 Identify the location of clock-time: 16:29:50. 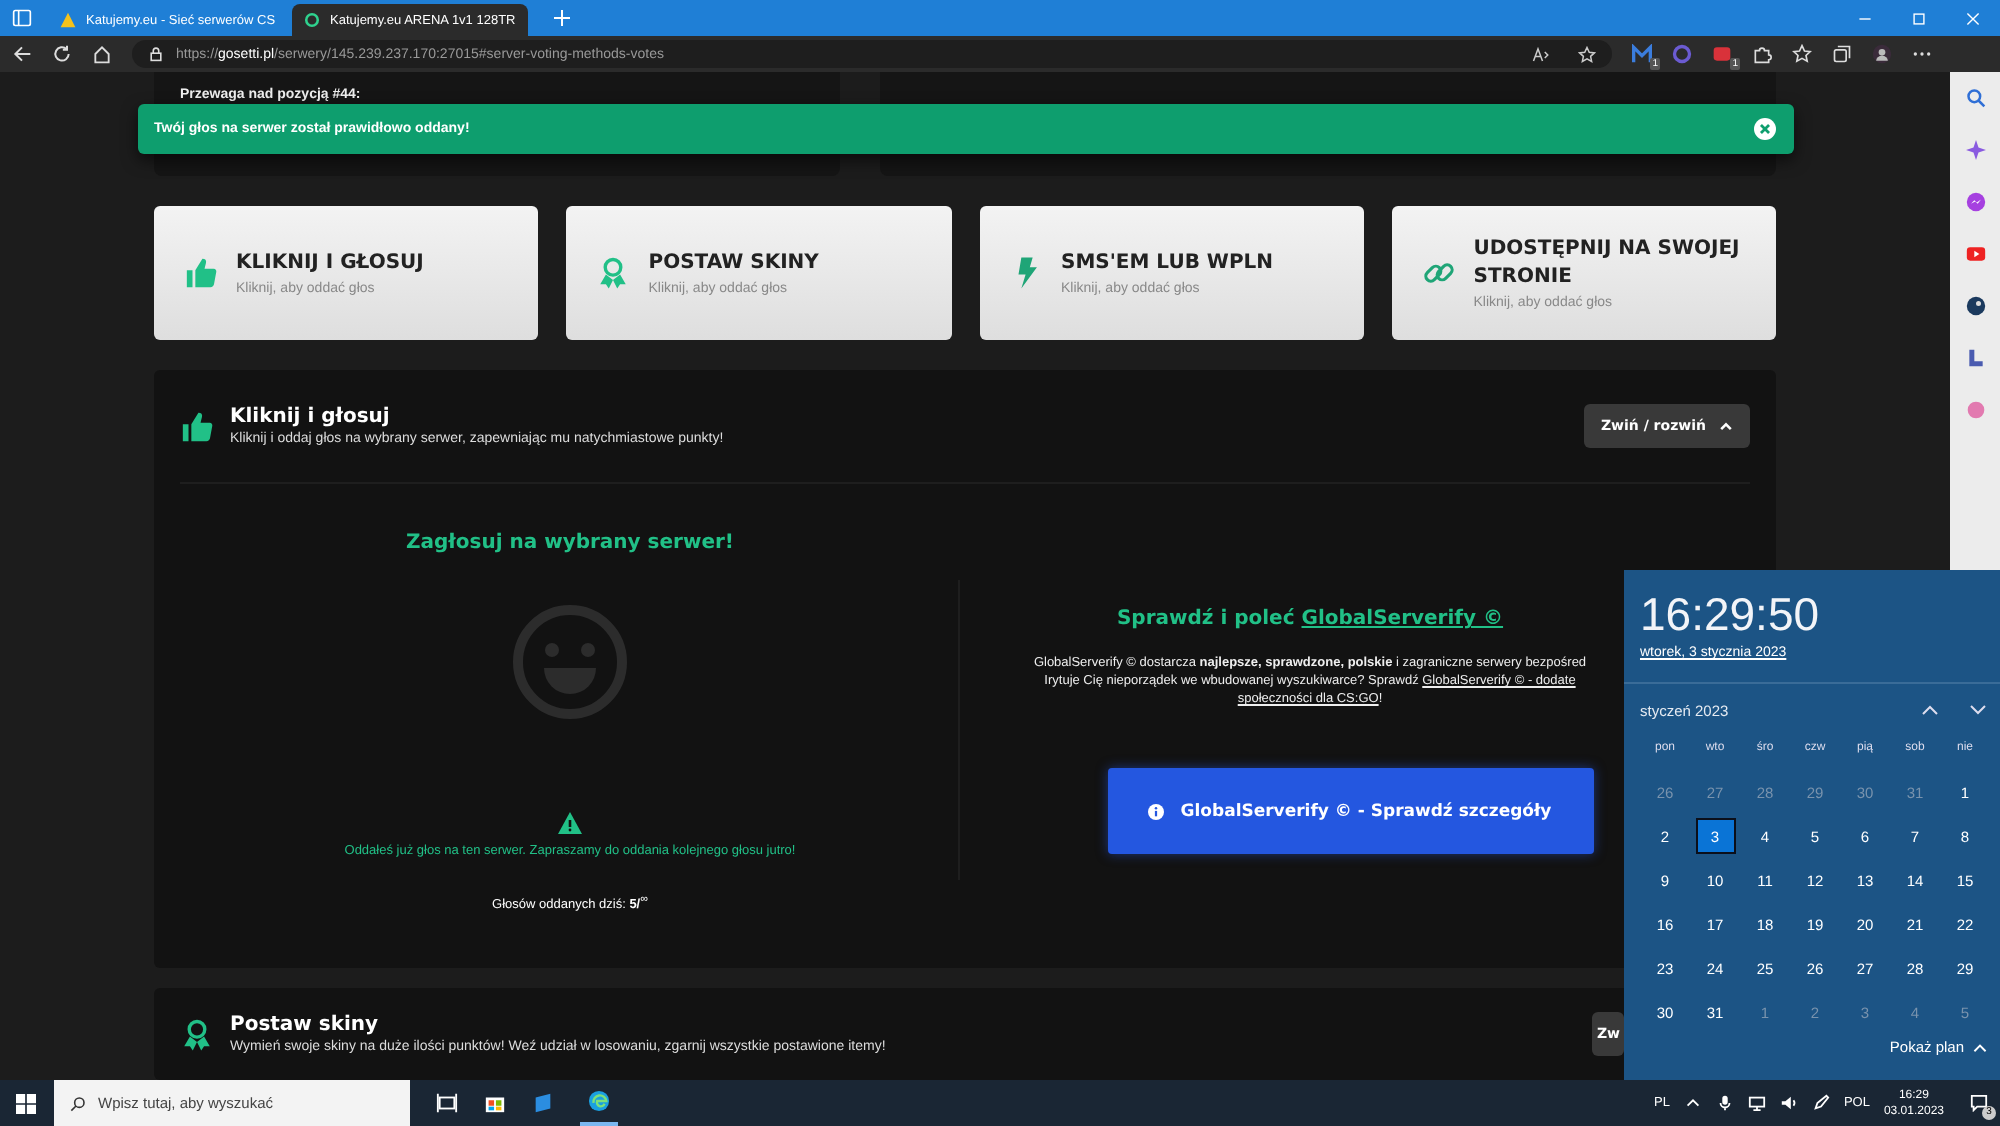
(1731, 614).